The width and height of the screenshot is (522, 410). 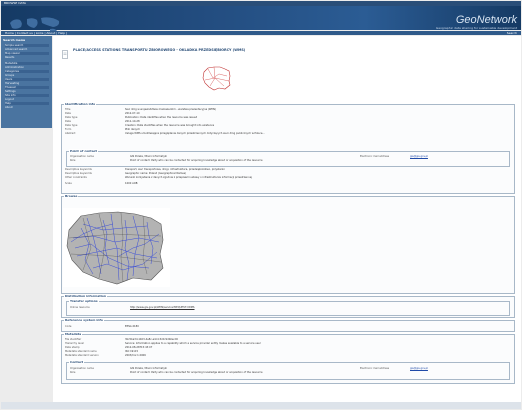 What do you see at coordinates (132, 326) in the screenshot?
I see `ref-value: EPSG:2180` at bounding box center [132, 326].